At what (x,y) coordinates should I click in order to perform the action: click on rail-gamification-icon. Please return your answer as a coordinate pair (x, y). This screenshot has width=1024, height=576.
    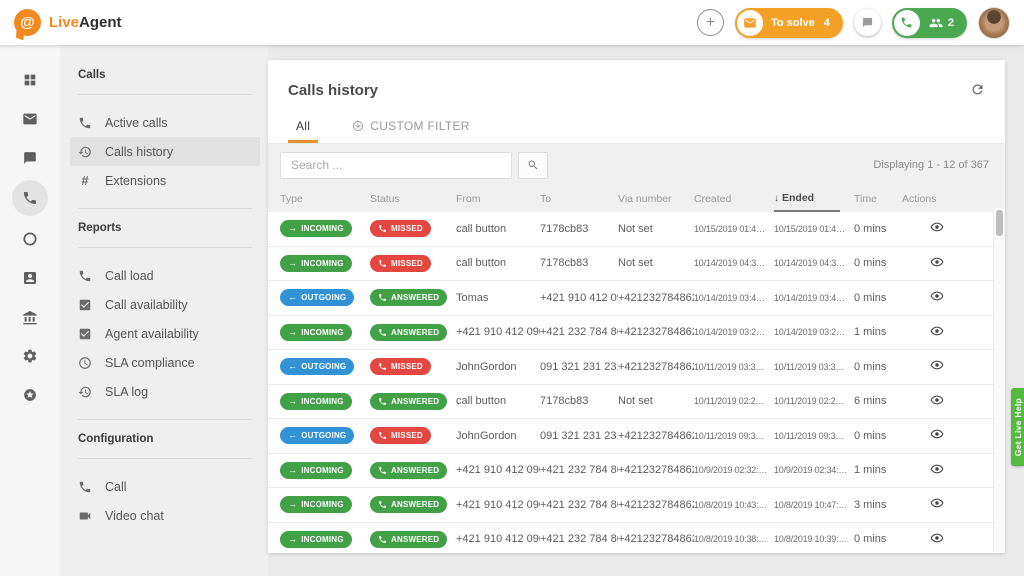
    Looking at the image, I should click on (30, 394).